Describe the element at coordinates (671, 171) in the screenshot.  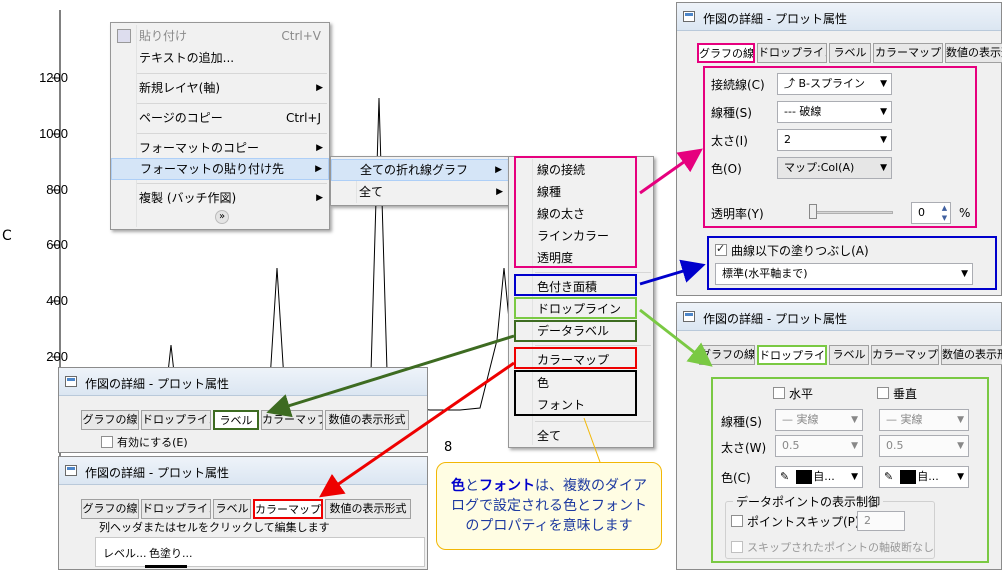
I see `arrow-pink` at that location.